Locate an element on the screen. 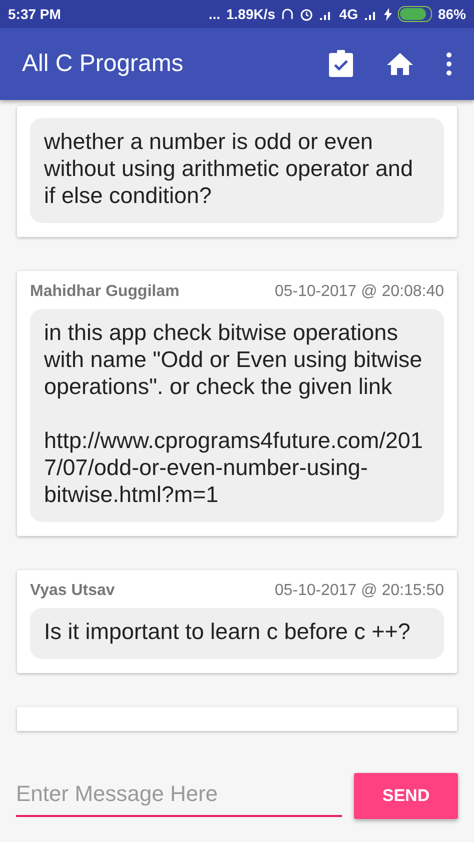 The width and height of the screenshot is (474, 842). alarm-icon is located at coordinates (307, 14).